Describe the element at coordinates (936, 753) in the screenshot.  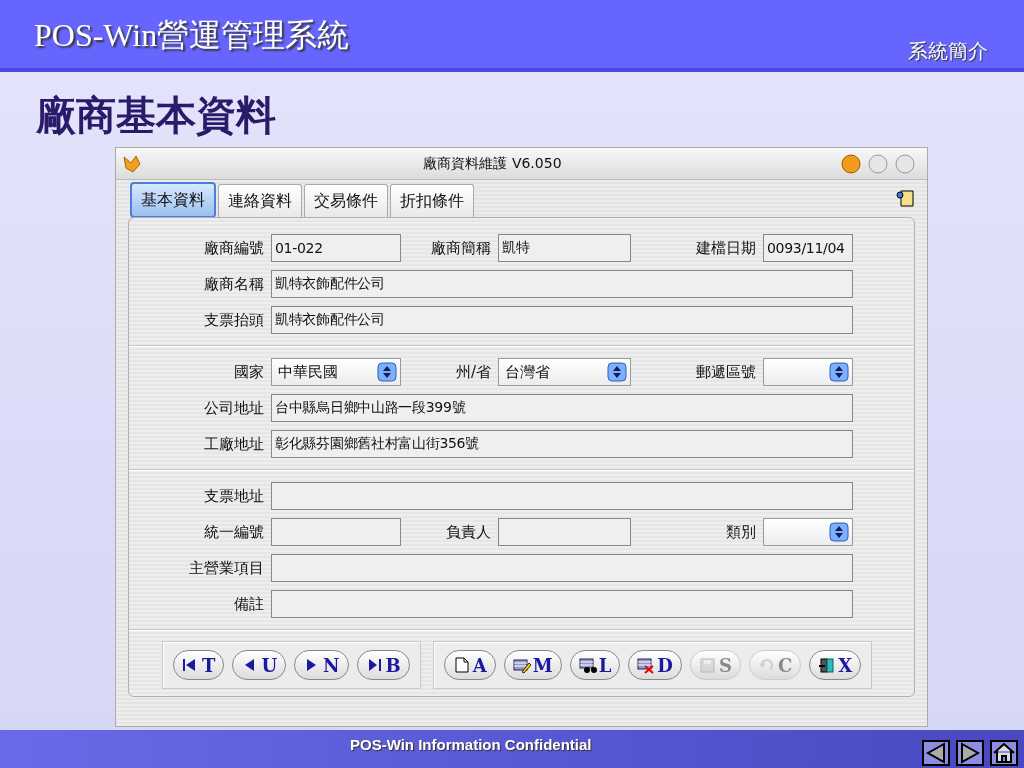
I see `previous-slide-icon` at that location.